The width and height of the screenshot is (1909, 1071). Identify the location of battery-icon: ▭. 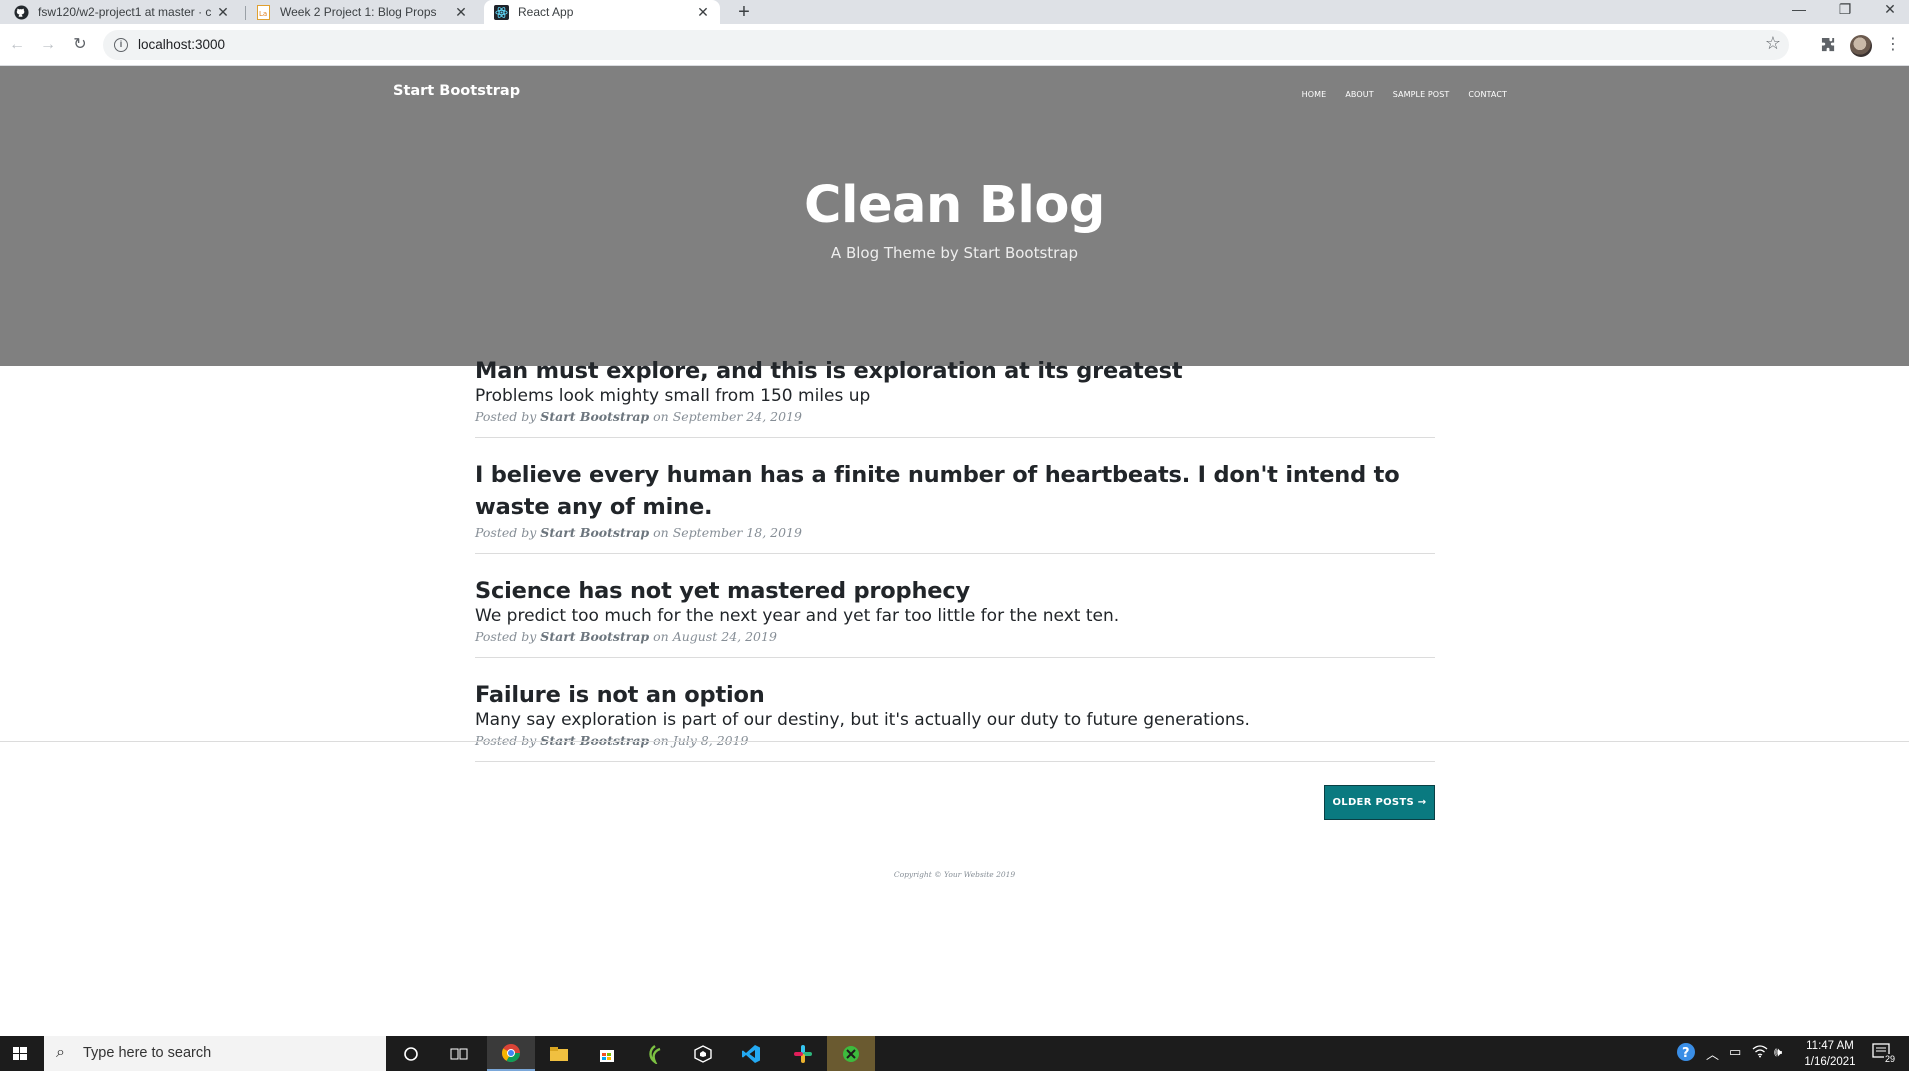
(1735, 1052).